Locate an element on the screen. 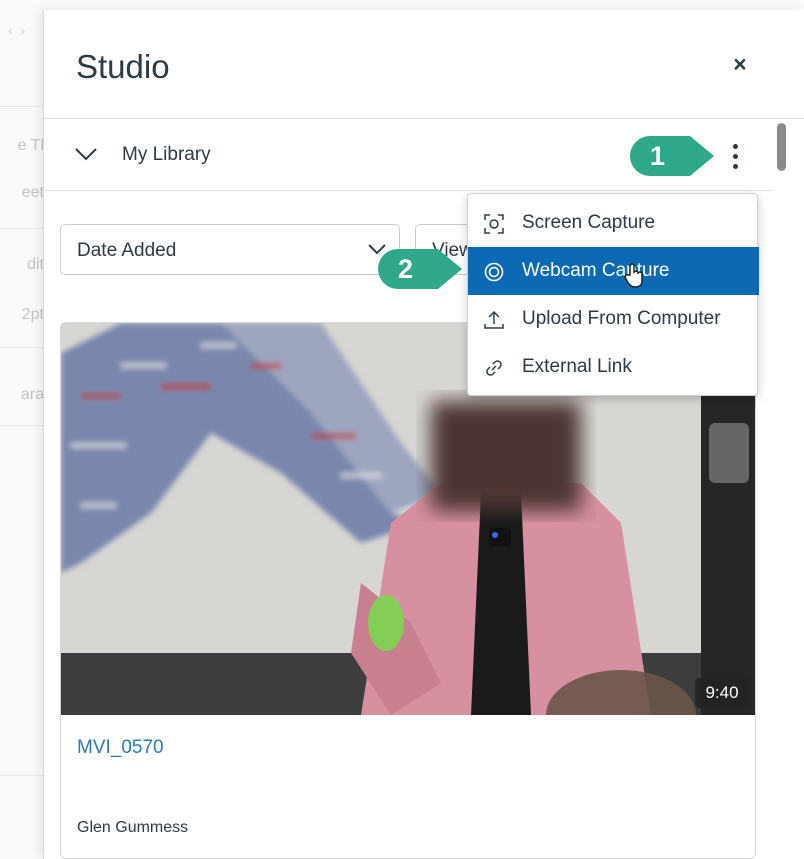  menu-item-upload-from-computer: Upload From Computer is located at coordinates (613, 319).